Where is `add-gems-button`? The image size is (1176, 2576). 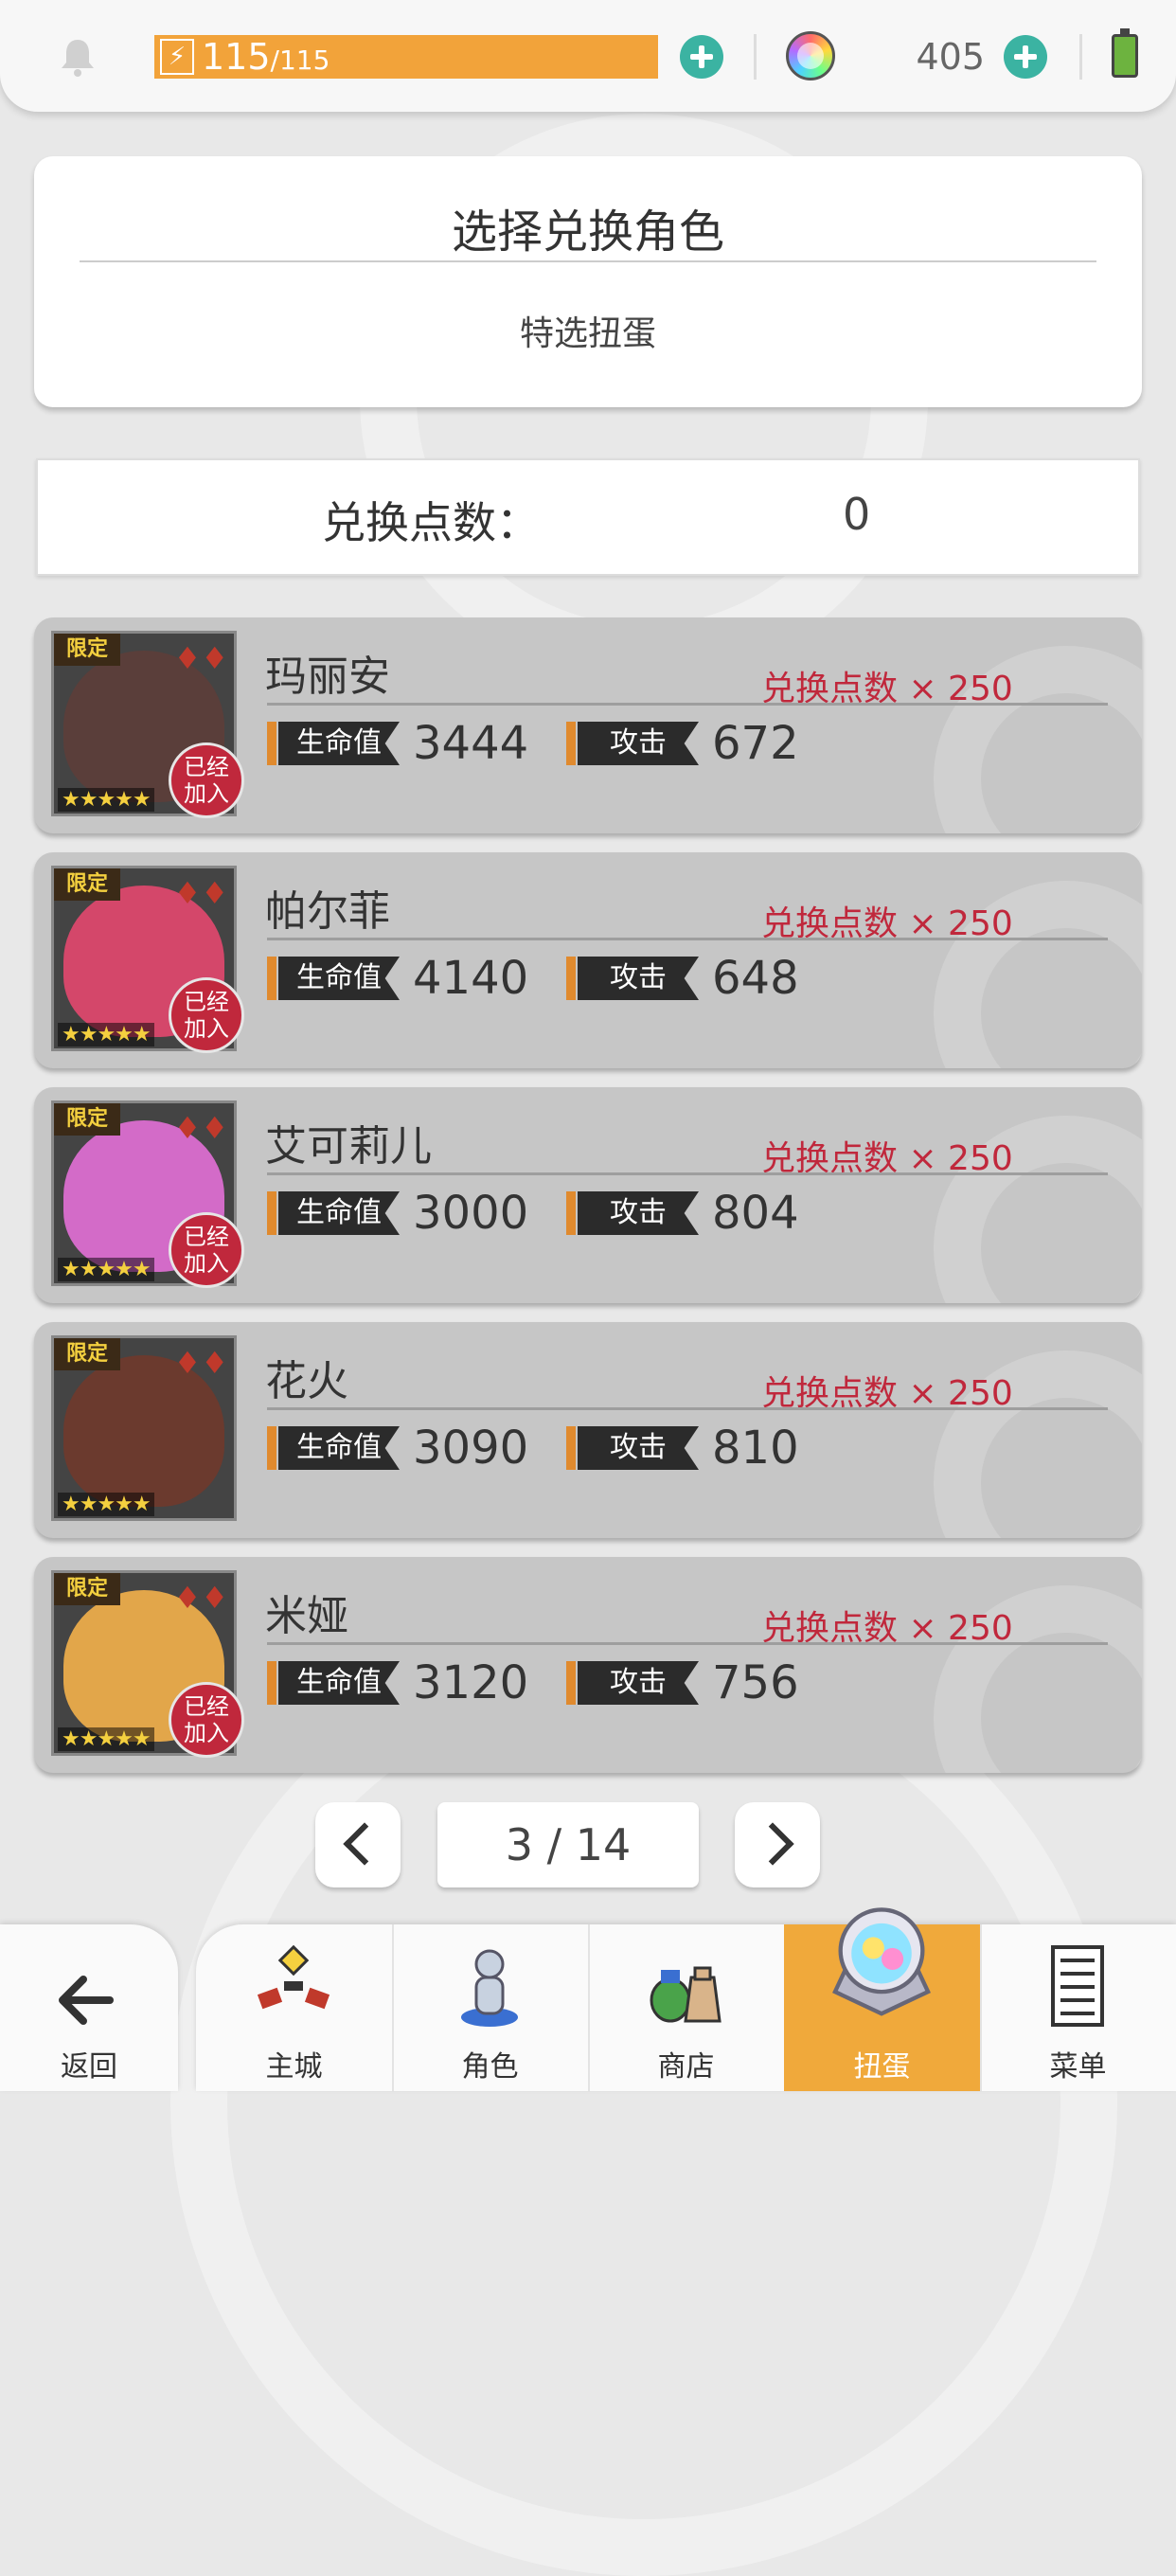
add-gems-button is located at coordinates (1025, 57).